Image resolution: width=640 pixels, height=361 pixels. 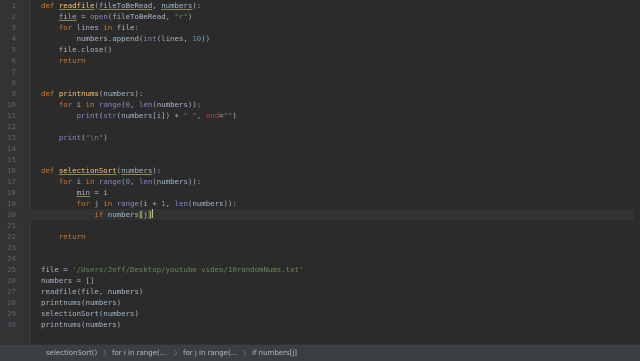 What do you see at coordinates (153, 213) in the screenshot?
I see `text-cursor` at bounding box center [153, 213].